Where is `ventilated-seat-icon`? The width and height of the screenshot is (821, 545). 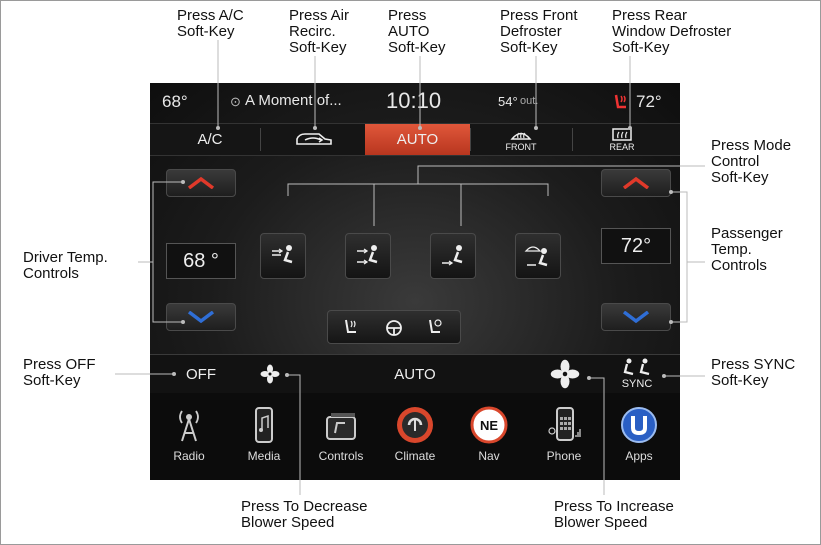
ventilated-seat-icon is located at coordinates (435, 326).